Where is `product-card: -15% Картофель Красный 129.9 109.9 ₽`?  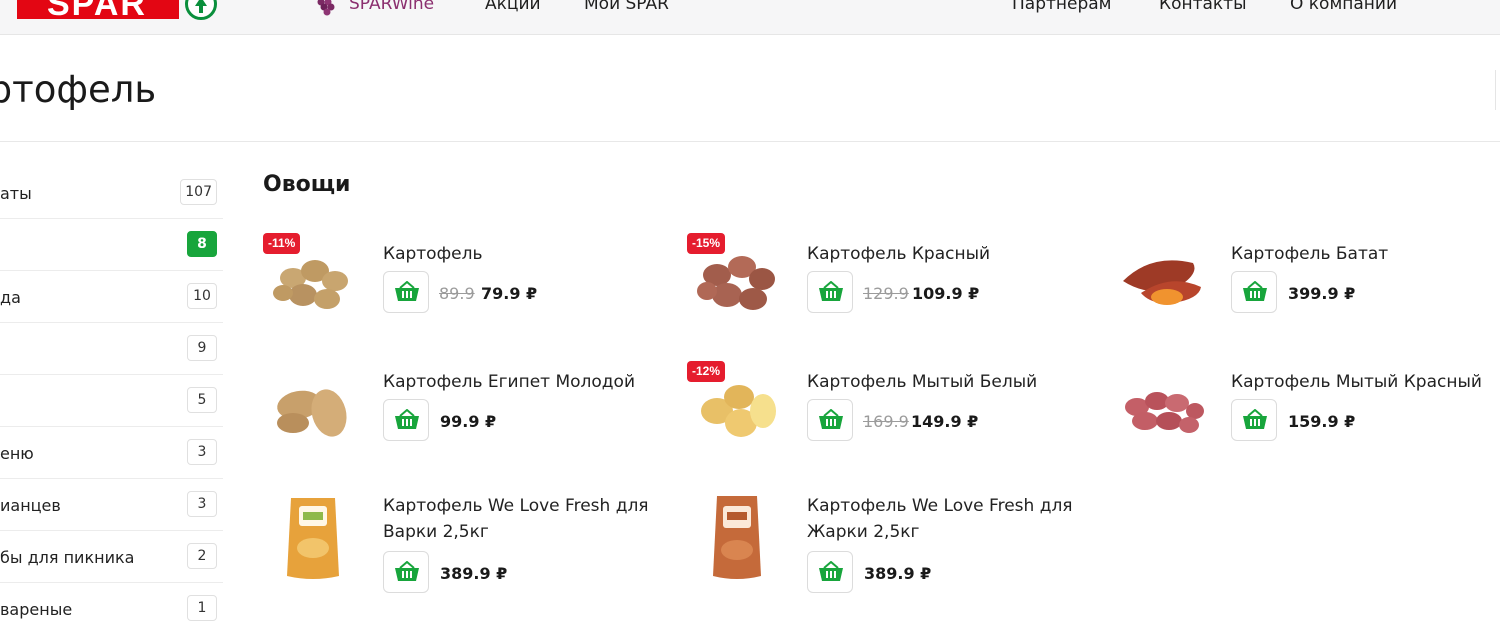 product-card: -15% Картофель Красный 129.9 109.9 ₽ is located at coordinates (897, 288).